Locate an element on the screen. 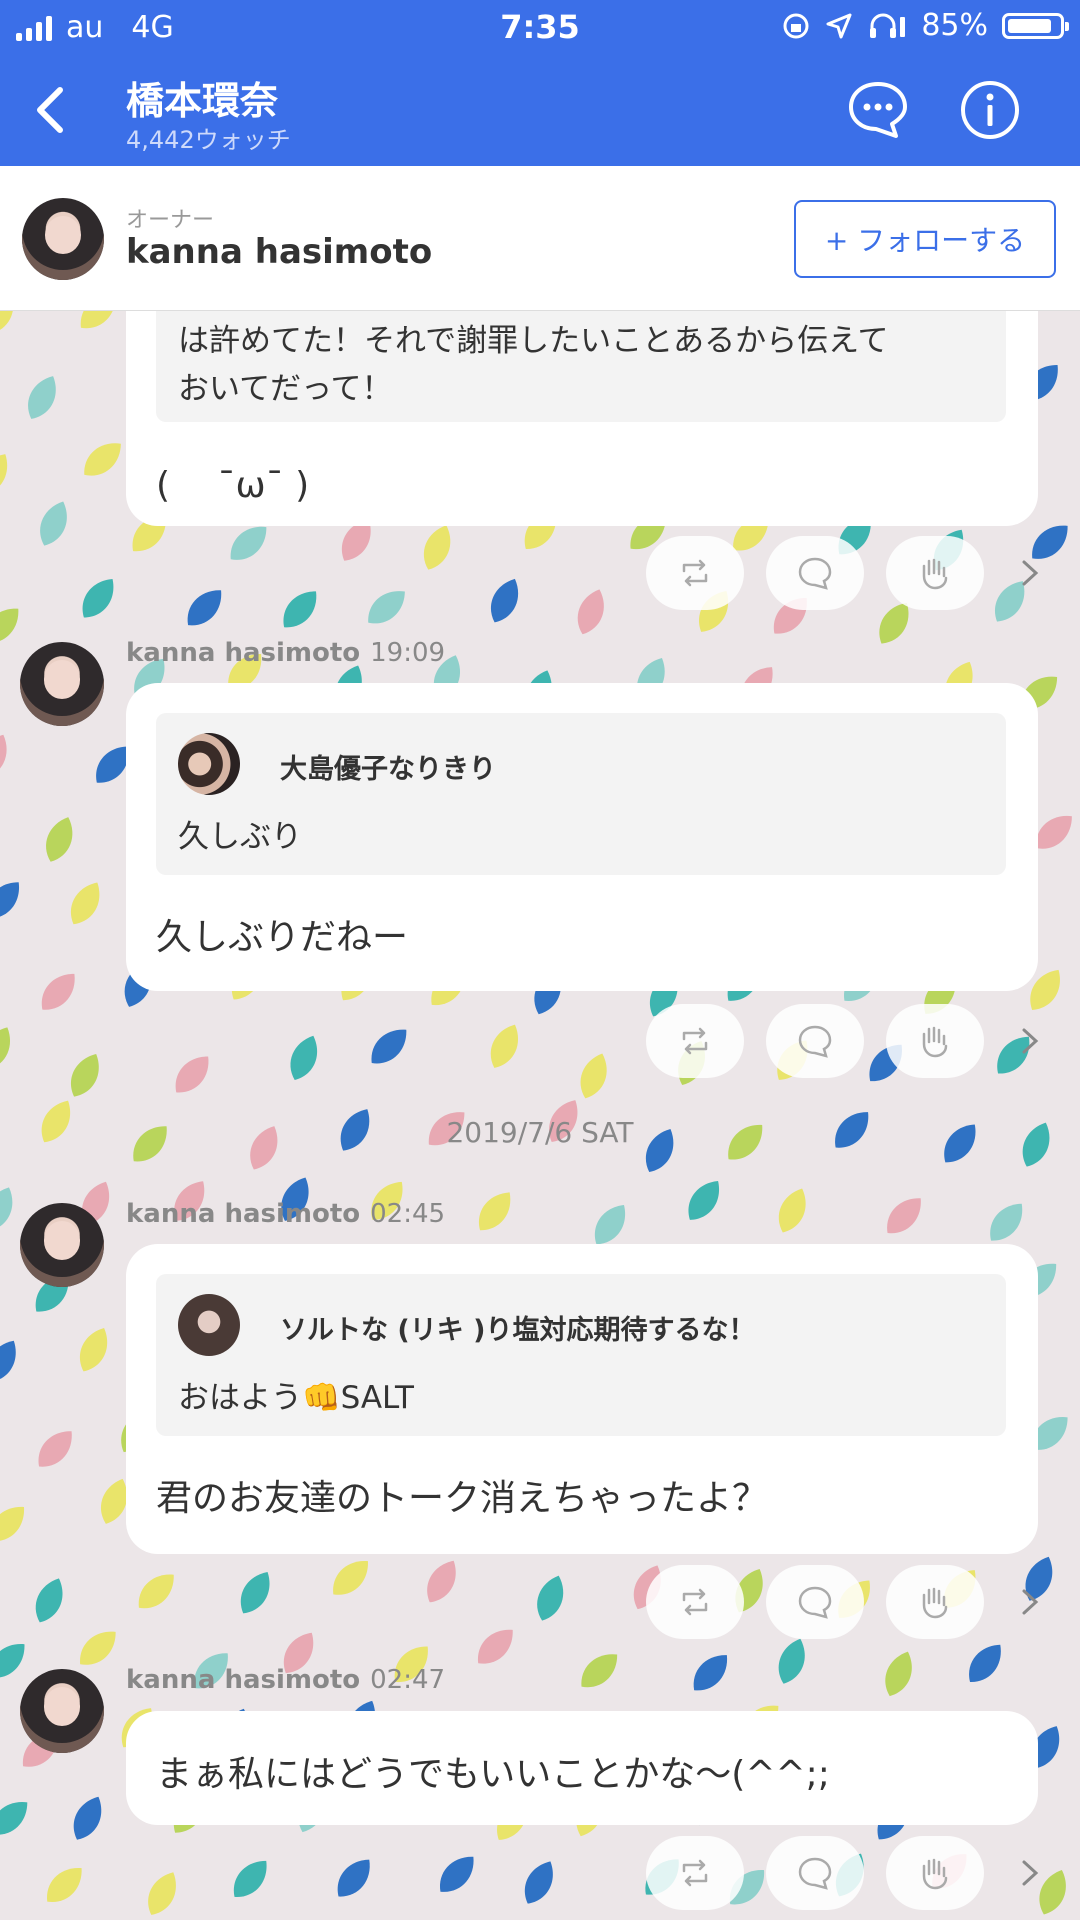 Image resolution: width=1080 pixels, height=1920 pixels. quoted-message: は許めてた！それで謝罪したいことあるから伝えて おいてだって！ is located at coordinates (581, 366).